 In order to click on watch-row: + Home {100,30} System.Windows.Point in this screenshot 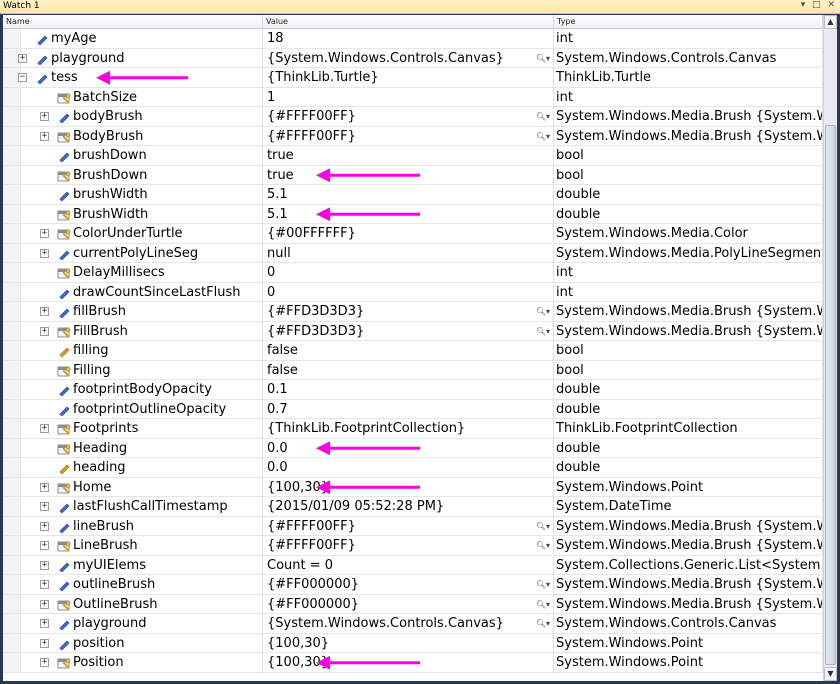, I will do `click(413, 487)`.